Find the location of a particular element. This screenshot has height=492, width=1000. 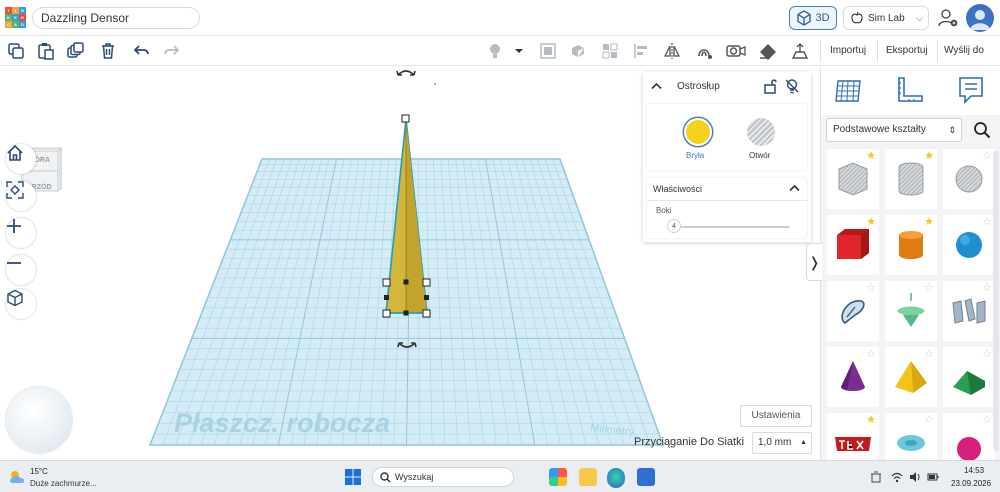

group-icon is located at coordinates (548, 51).